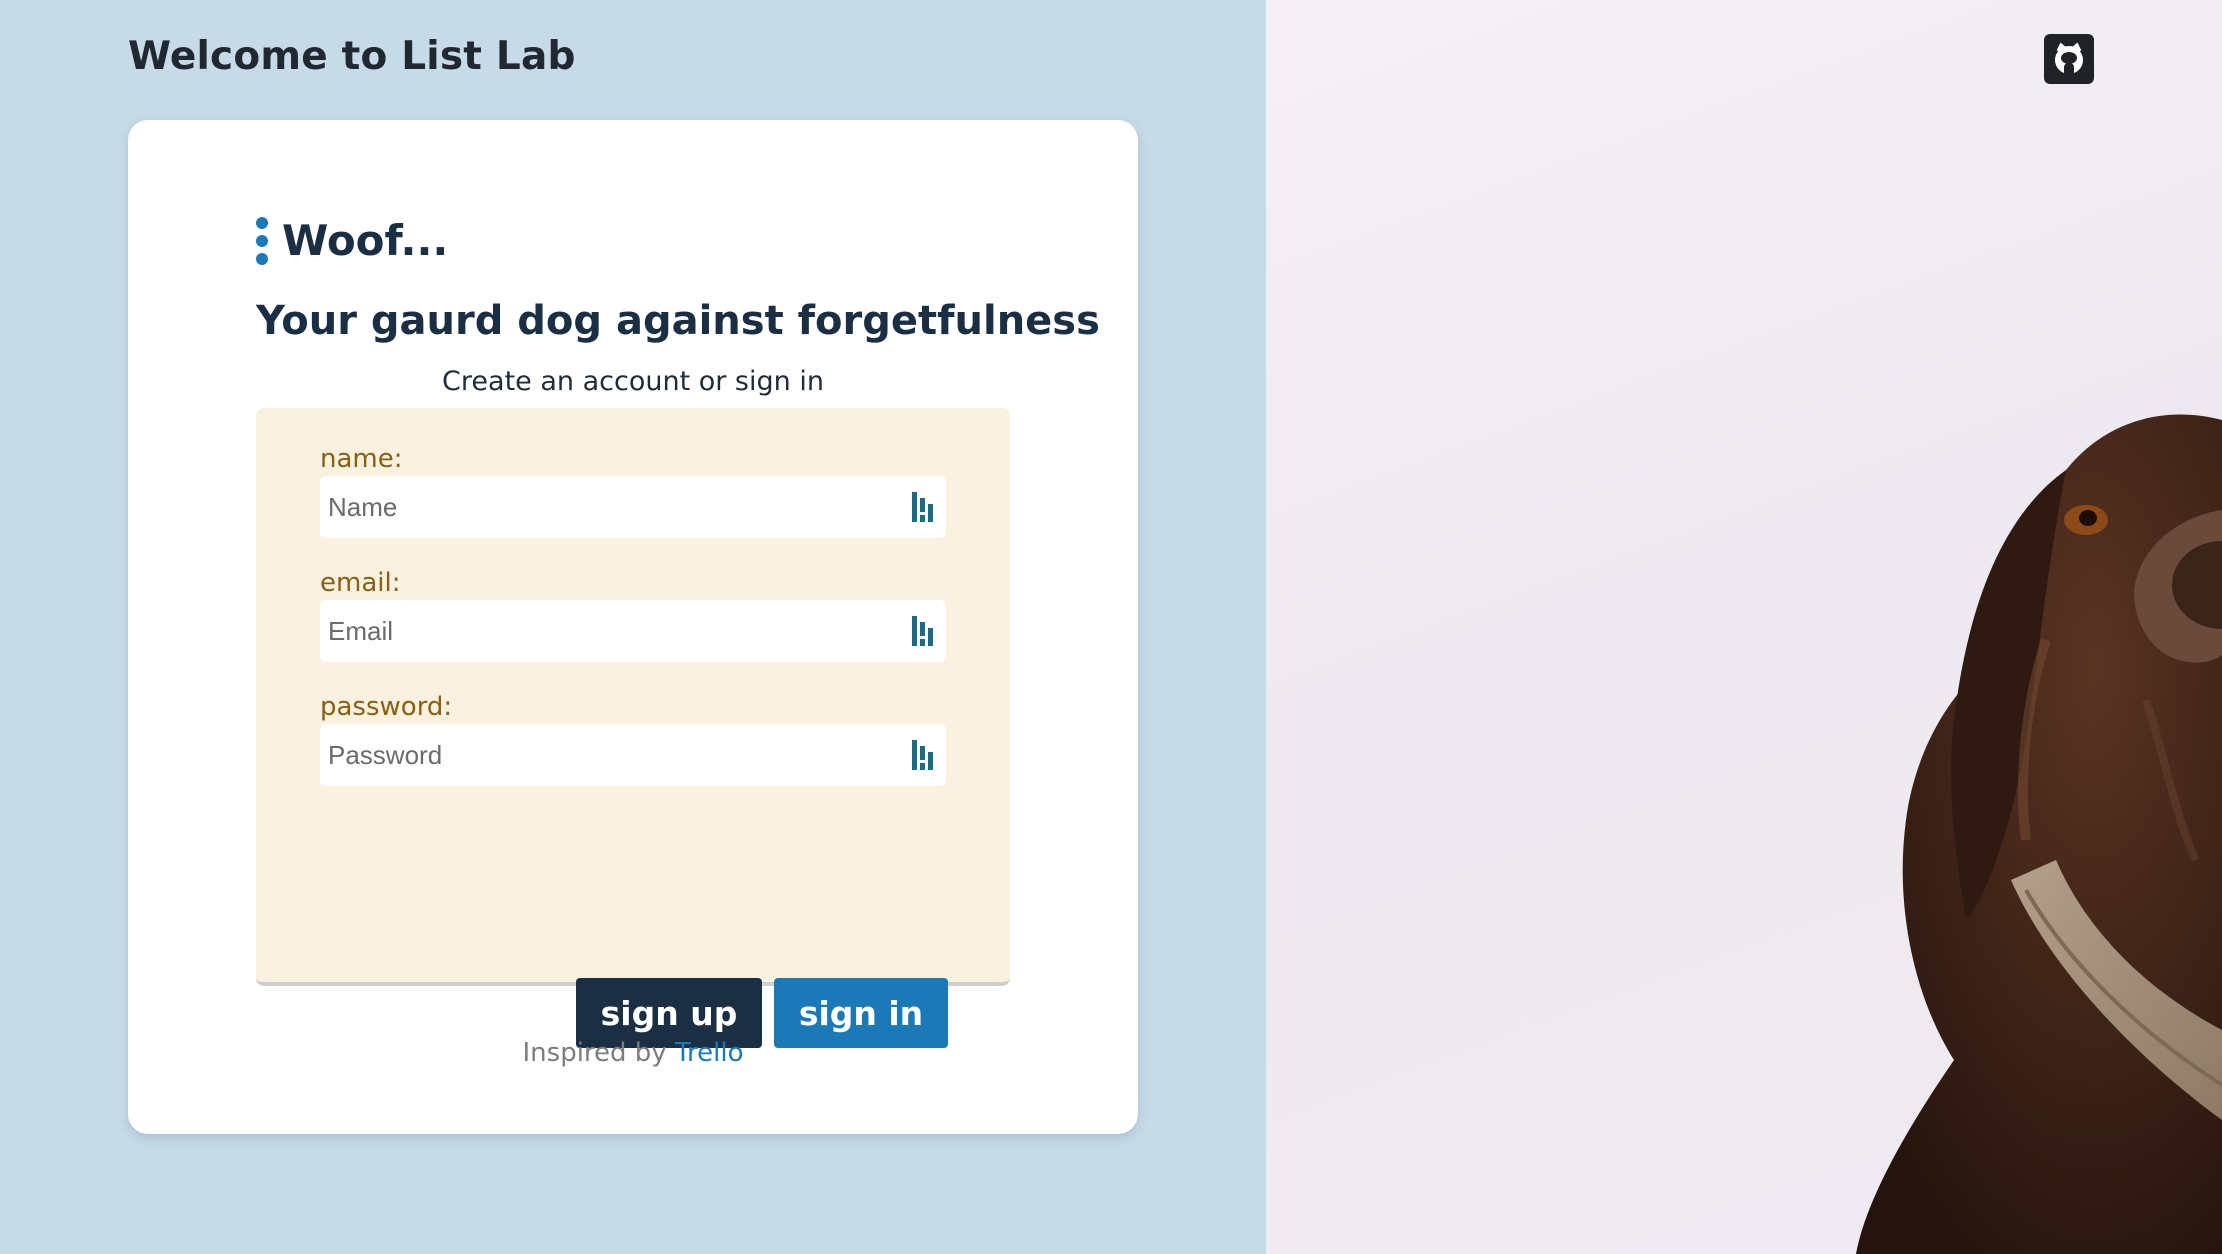 This screenshot has height=1254, width=2222. What do you see at coordinates (678, 321) in the screenshot?
I see `tagline: Your gaurd dog against forgetfulness` at bounding box center [678, 321].